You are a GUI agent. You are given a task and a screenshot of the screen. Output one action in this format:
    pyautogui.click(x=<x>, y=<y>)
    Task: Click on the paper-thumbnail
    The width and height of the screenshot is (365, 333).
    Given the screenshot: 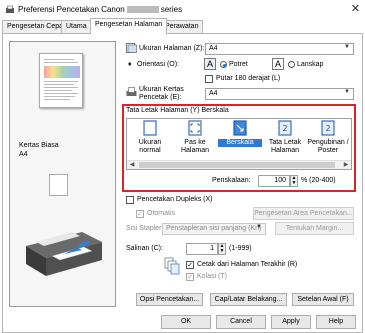 What is the action you would take?
    pyautogui.click(x=58, y=185)
    